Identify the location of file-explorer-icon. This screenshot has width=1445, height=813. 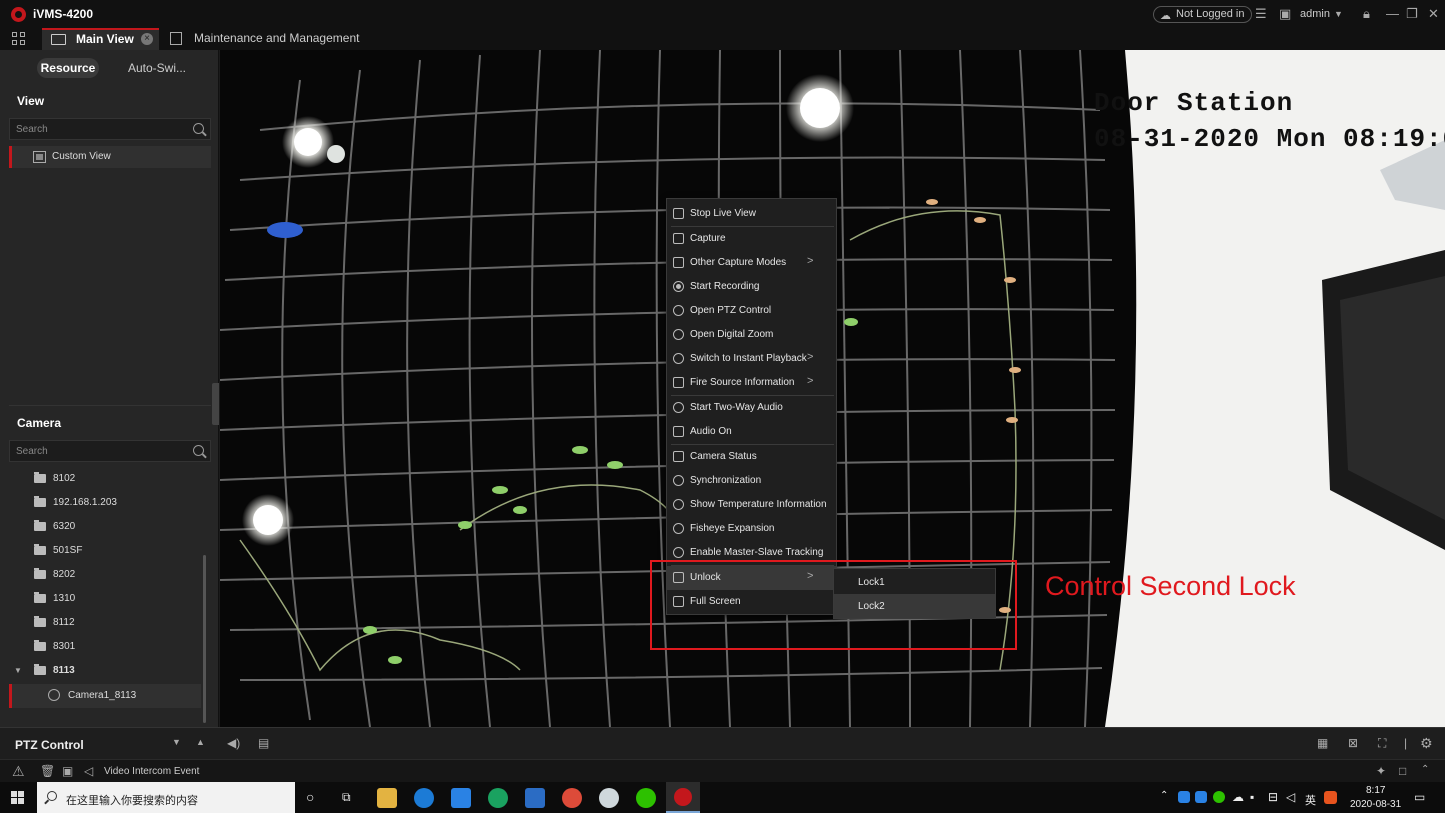
(387, 798).